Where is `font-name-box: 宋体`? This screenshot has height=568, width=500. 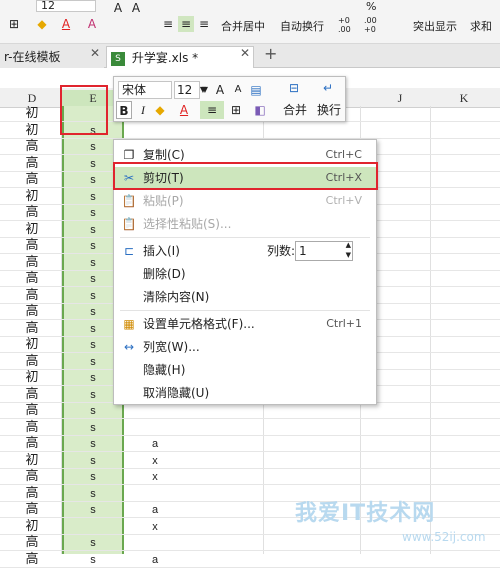 font-name-box: 宋体 is located at coordinates (145, 90).